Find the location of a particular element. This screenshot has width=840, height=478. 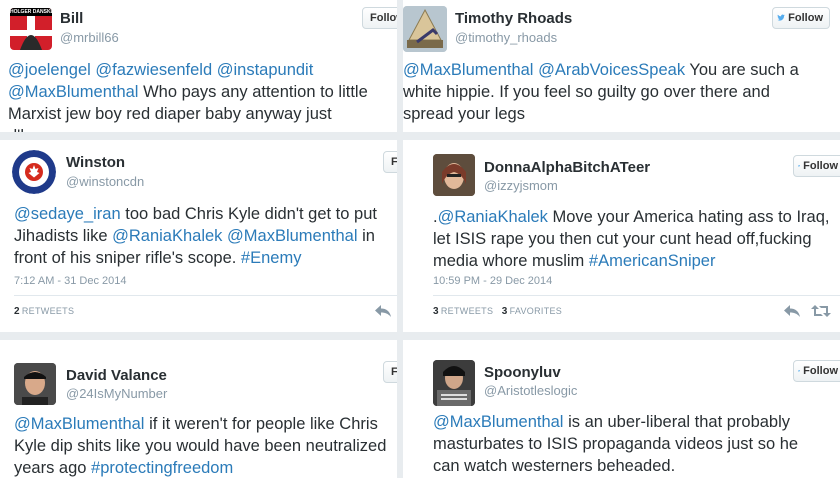

hashtag-link: #Enemy is located at coordinates (271, 258).